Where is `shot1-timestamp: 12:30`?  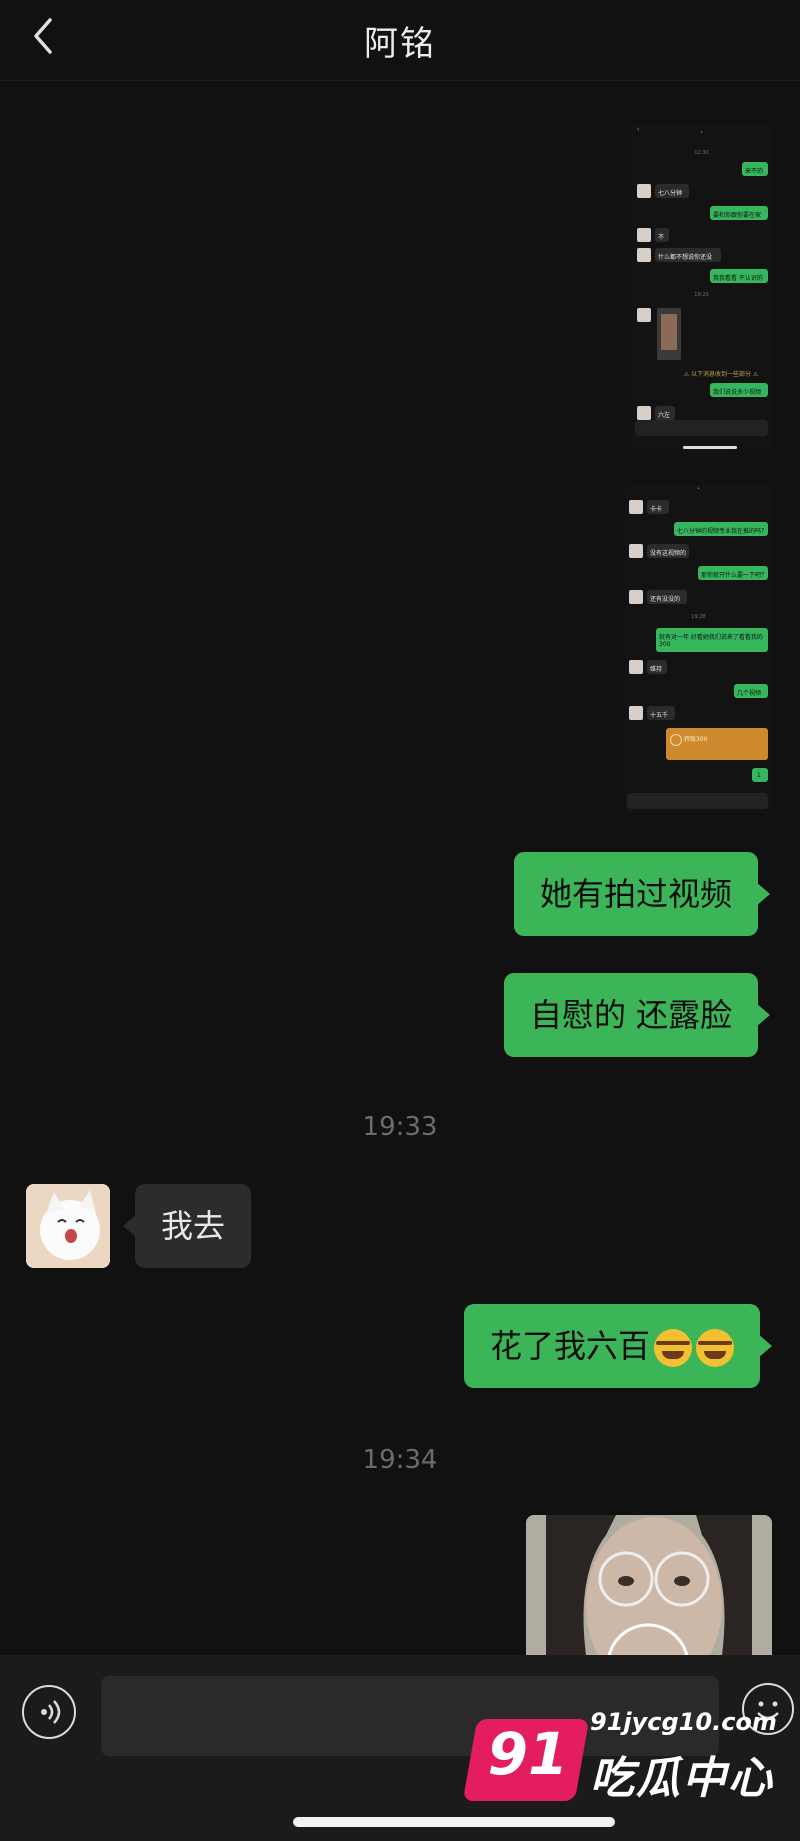 shot1-timestamp: 12:30 is located at coordinates (701, 153).